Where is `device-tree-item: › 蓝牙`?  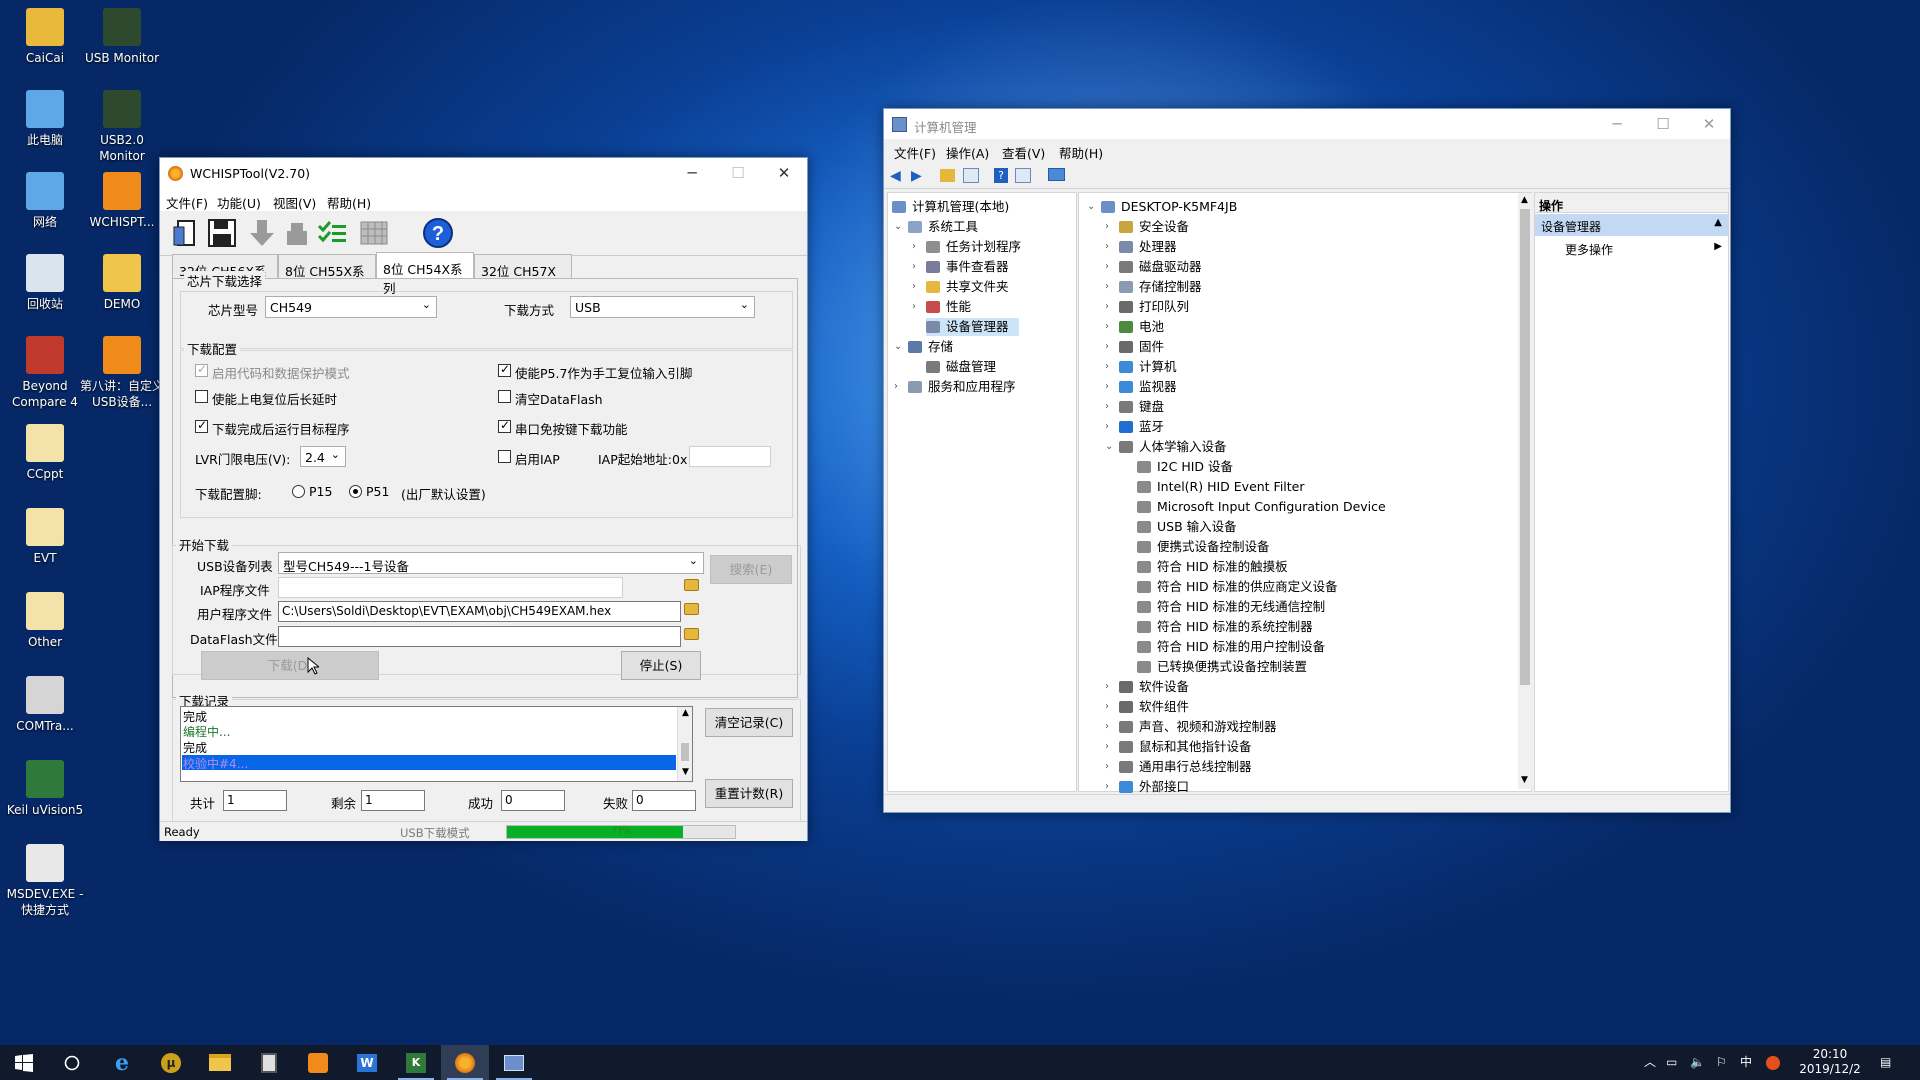
device-tree-item: › 蓝牙 is located at coordinates (1137, 427).